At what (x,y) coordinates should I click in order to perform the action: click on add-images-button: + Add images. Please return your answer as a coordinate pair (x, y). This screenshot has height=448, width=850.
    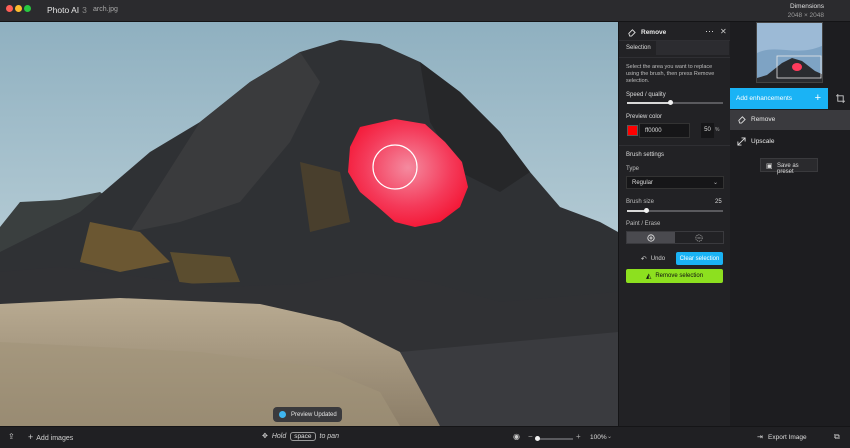
    Looking at the image, I should click on (50, 437).